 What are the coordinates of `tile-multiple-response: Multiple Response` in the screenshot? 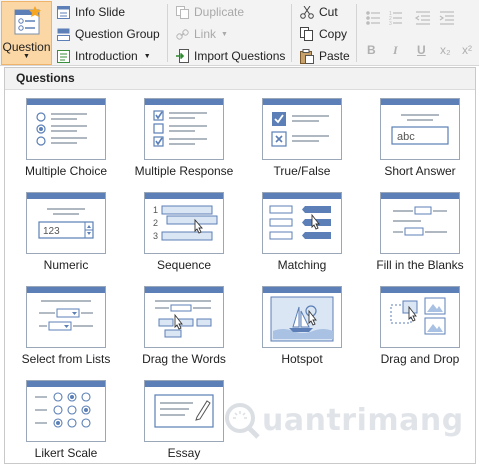 It's located at (184, 142).